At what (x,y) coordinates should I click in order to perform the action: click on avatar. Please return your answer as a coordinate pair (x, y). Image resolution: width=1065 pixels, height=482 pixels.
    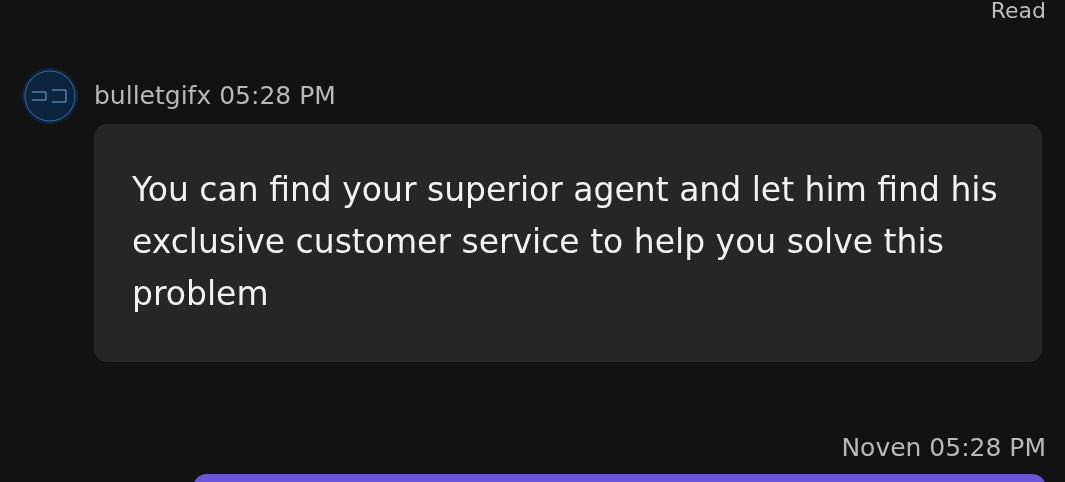
    Looking at the image, I should click on (50, 96).